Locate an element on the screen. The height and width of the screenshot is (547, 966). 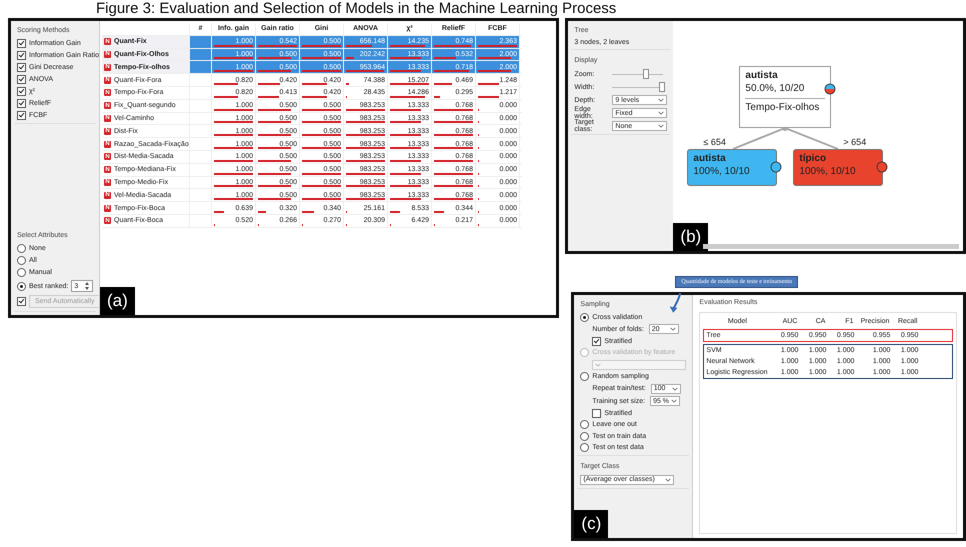
panel-label: (a) is located at coordinates (117, 301).